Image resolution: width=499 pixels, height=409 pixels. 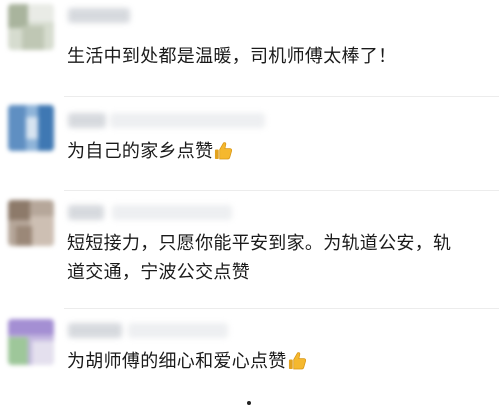 I want to click on comment-text: 为自己的家乡点赞, so click(x=150, y=153).